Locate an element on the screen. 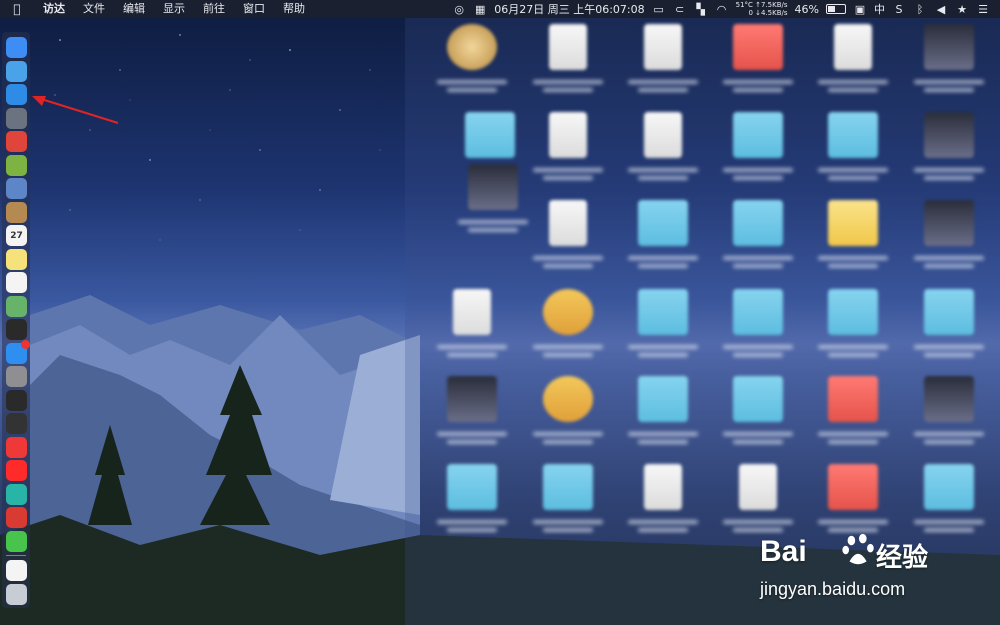  red-arrow-annotation is located at coordinates (75, 110).